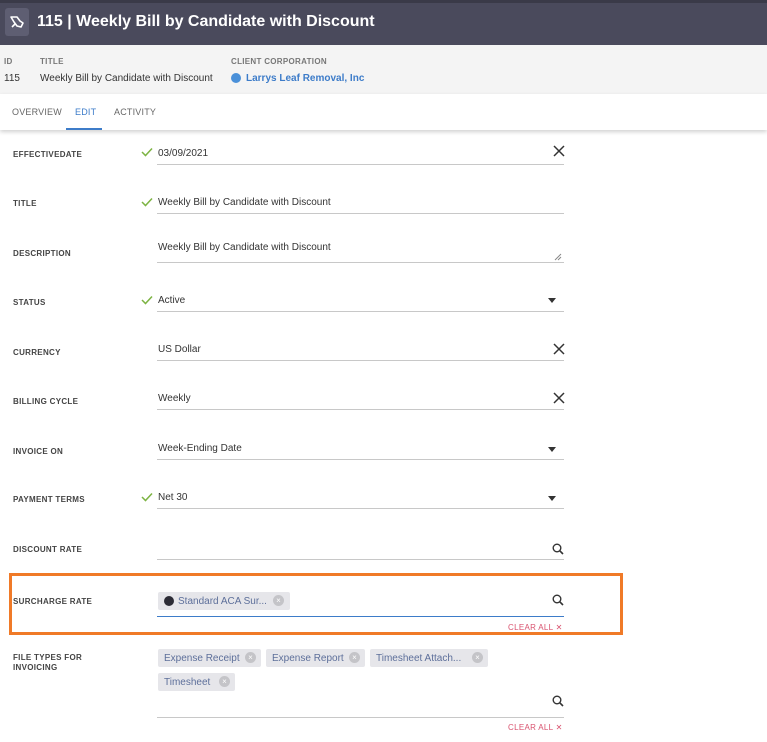 This screenshot has width=767, height=742. I want to click on tab-activity: ACTIVITY, so click(135, 112).